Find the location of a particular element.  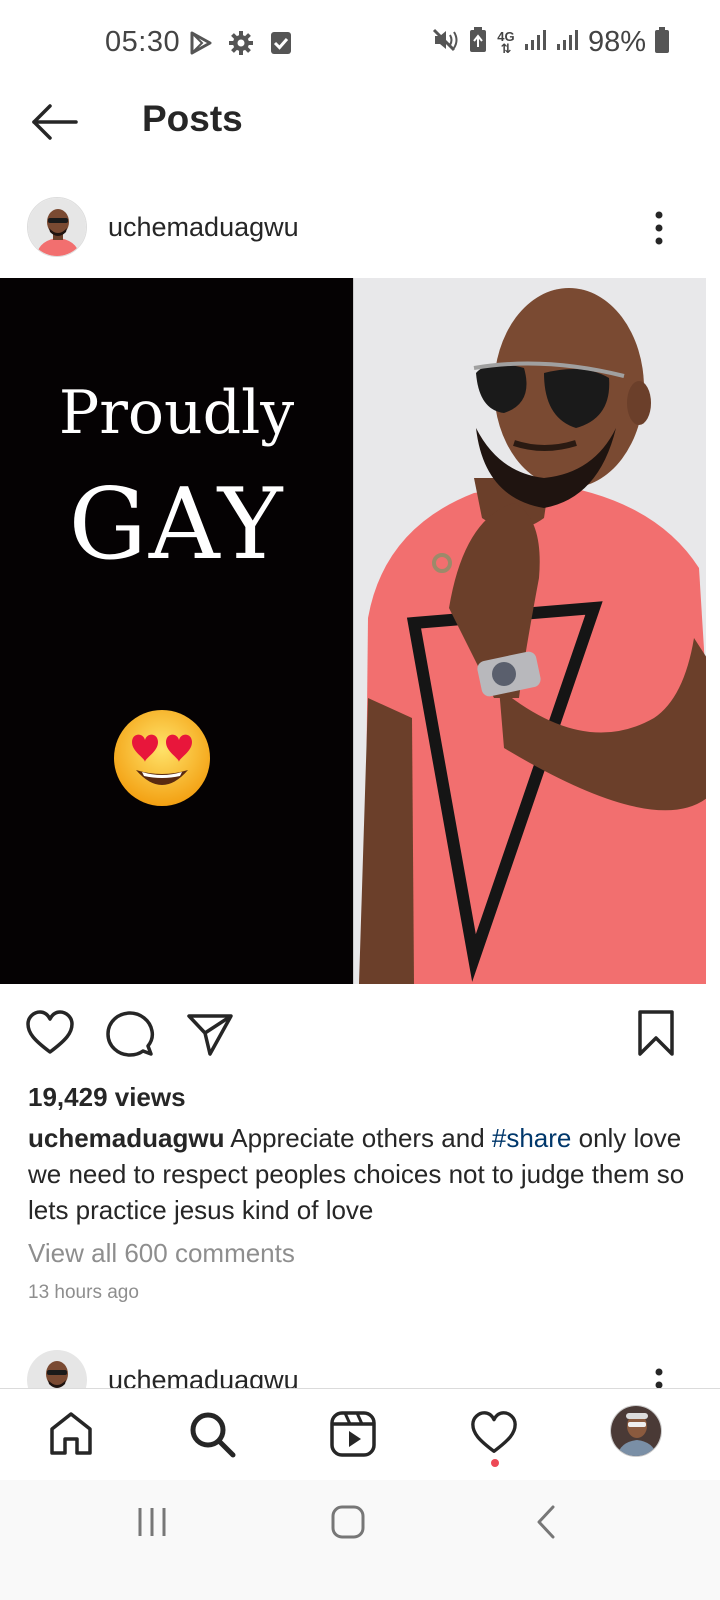

home-circle-icon is located at coordinates (348, 1522).